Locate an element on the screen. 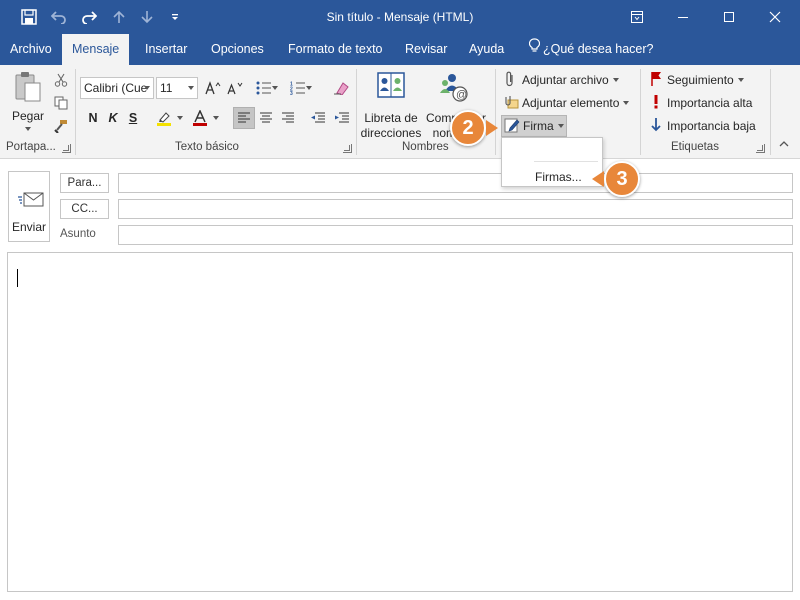 Image resolution: width=800 pixels, height=600 pixels. align-center-button is located at coordinates (266, 118).